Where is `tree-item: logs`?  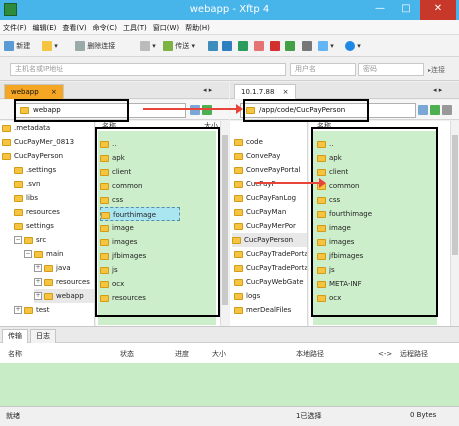
tree-item: logs is located at coordinates (247, 296).